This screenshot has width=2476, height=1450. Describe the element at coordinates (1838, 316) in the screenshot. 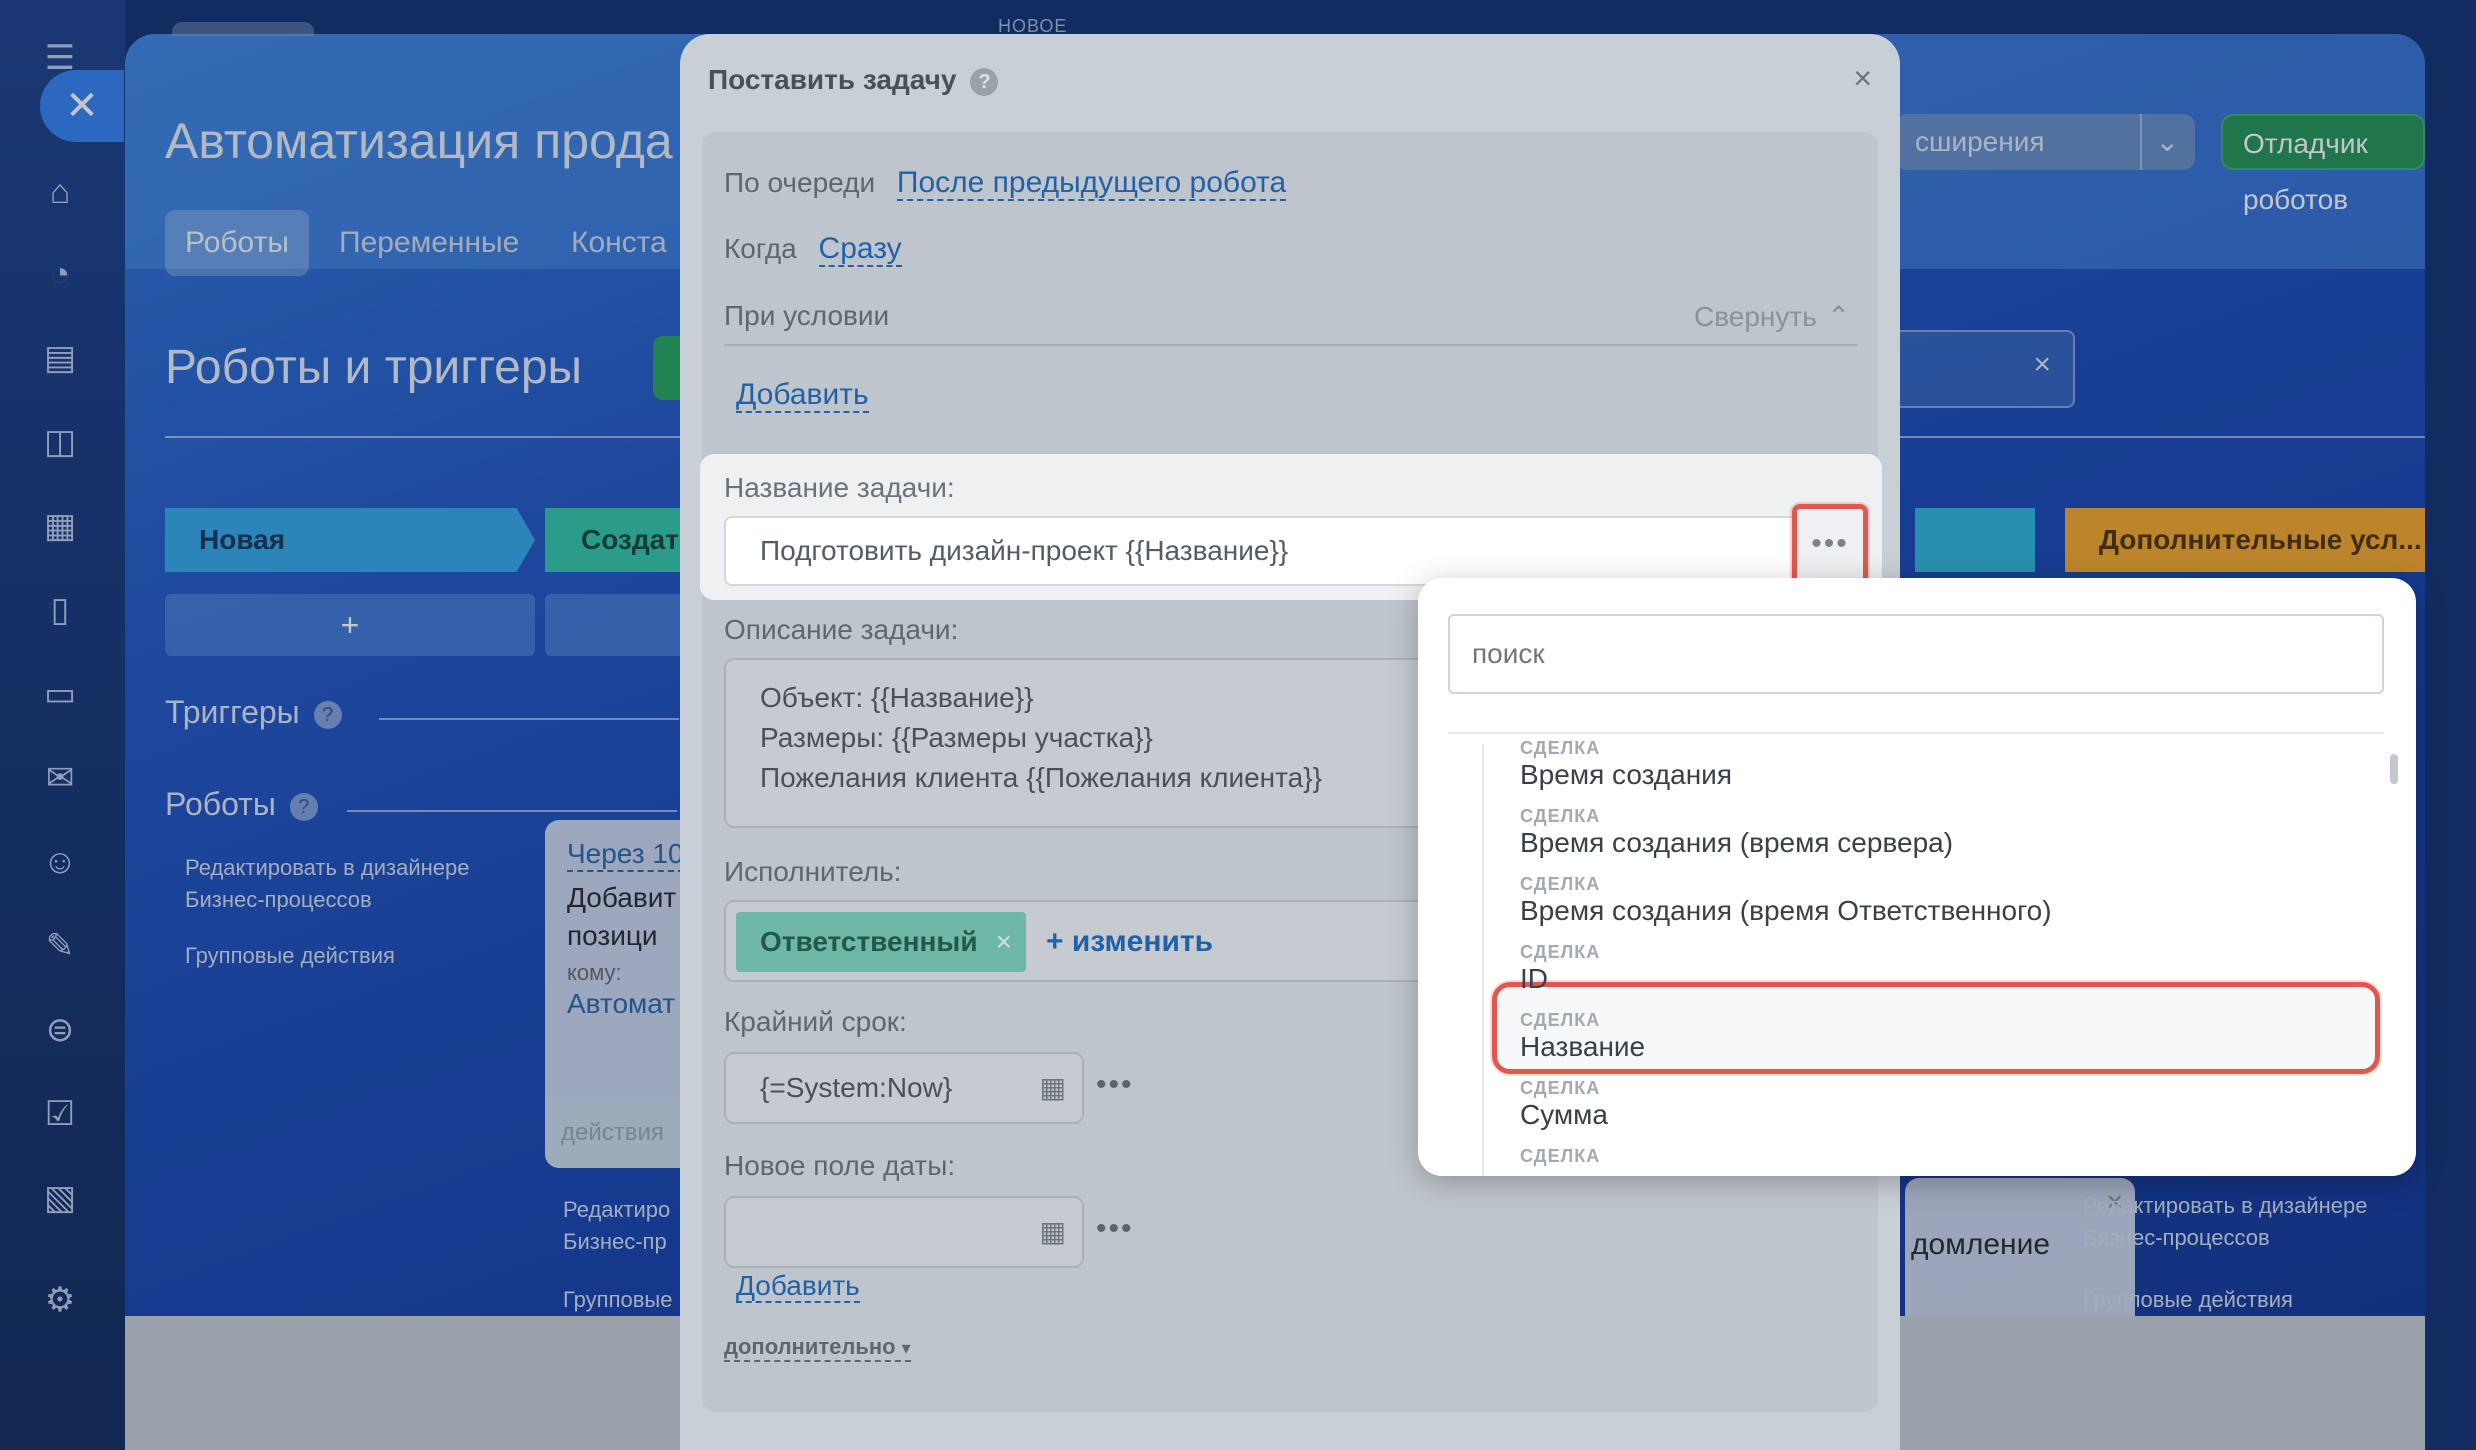

I see `chevron-up-icon: ⌃` at that location.